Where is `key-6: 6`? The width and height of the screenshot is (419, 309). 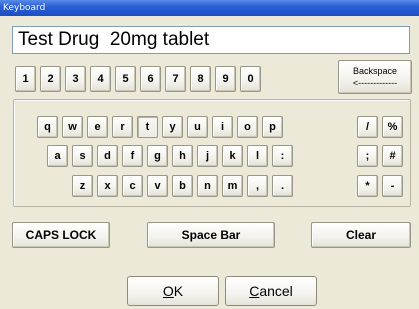
key-6: 6 is located at coordinates (150, 79).